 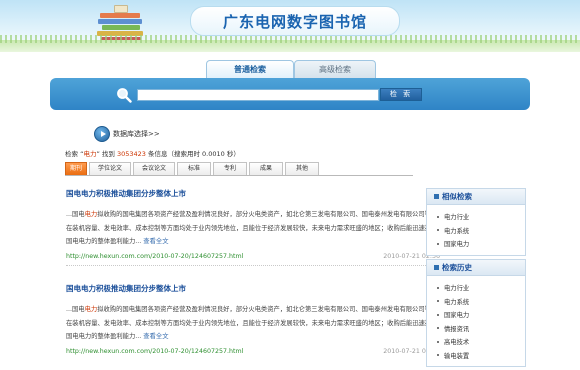 I want to click on tab-basic-search: 普通检索, so click(x=250, y=69).